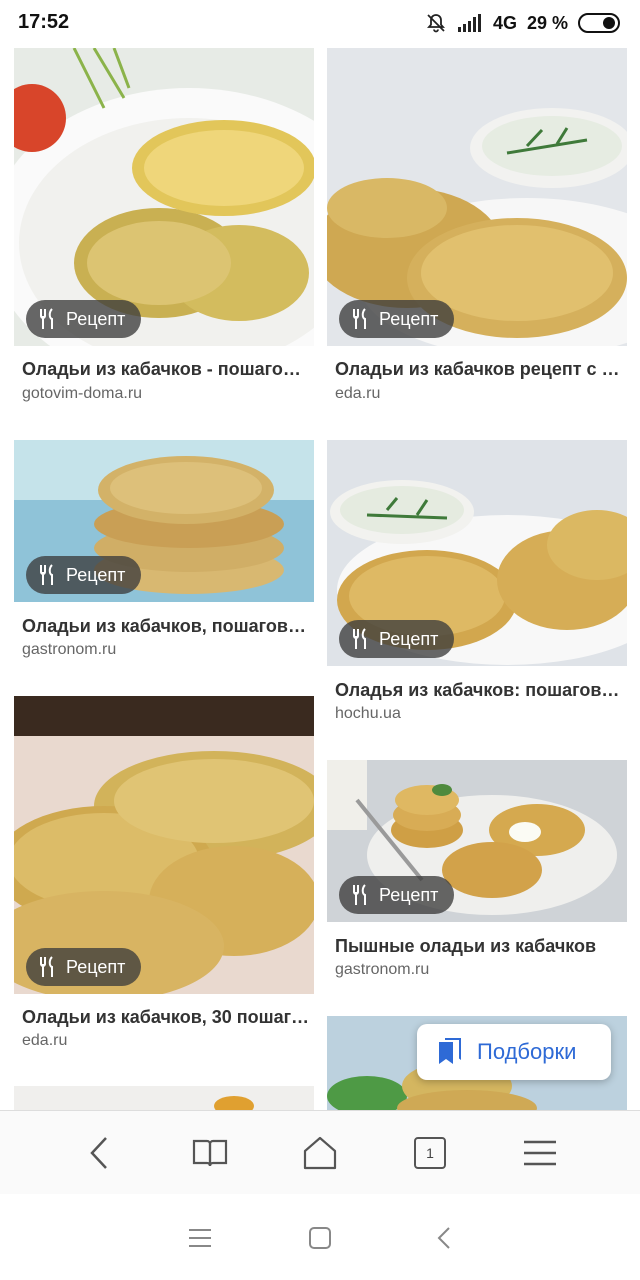 The image size is (640, 1280). Describe the element at coordinates (450, 1051) in the screenshot. I see `bookmarks-icon` at that location.